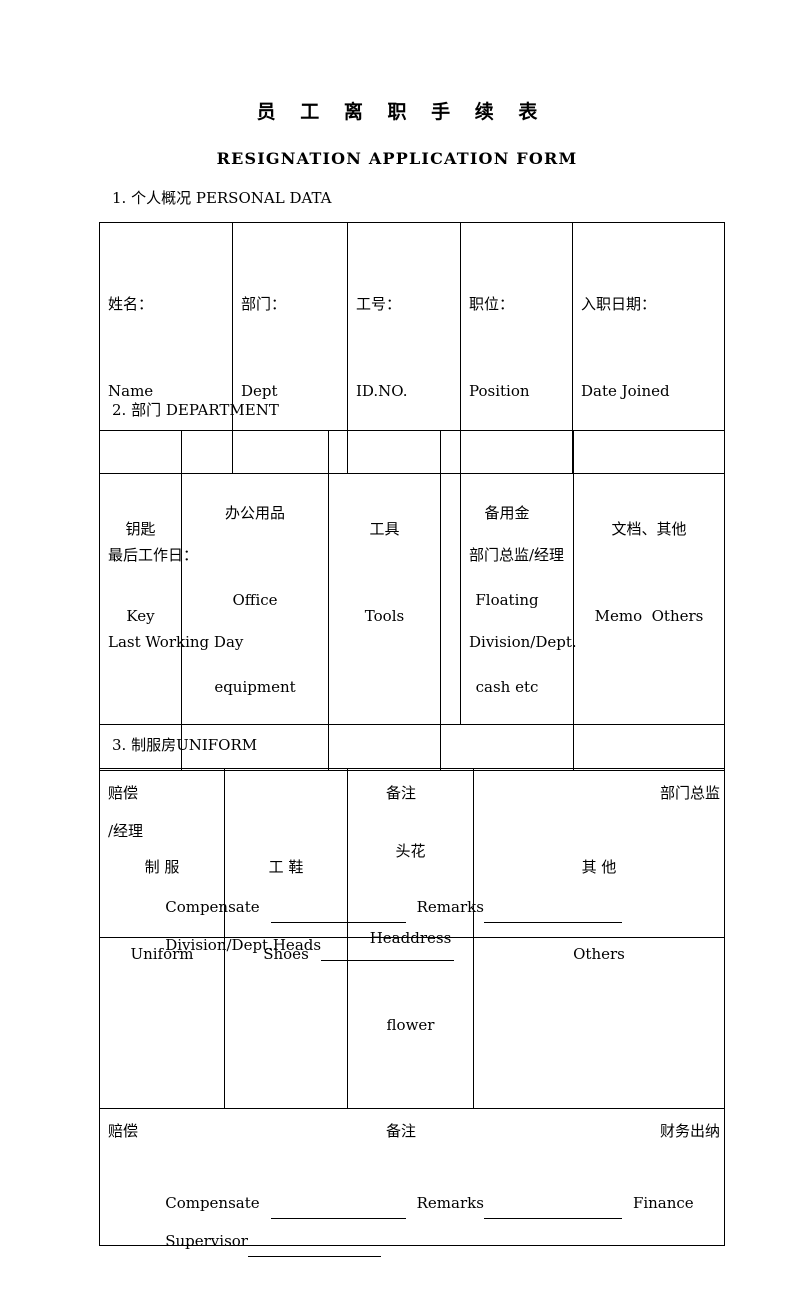 Image resolution: width=794 pixels, height=1289 pixels. Describe the element at coordinates (619, 304) in the screenshot. I see `cell-label-cn: 入职日期：` at that location.